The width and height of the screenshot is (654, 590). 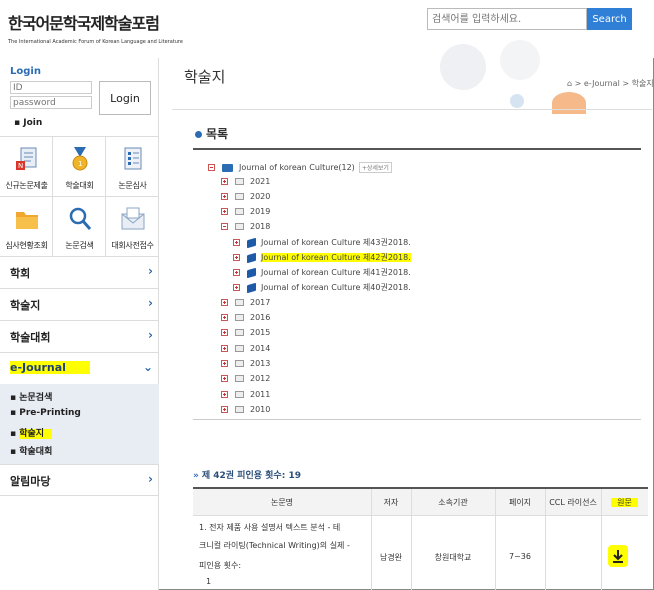 I want to click on tree-issue-label: Journal of korean Culture 제41권2018., so click(x=336, y=272).